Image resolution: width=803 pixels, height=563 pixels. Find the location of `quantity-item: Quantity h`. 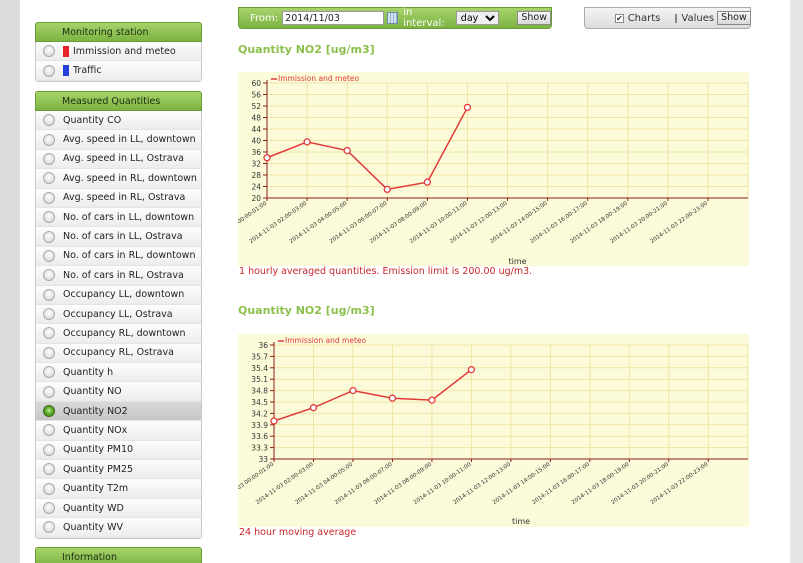

quantity-item: Quantity h is located at coordinates (118, 373).